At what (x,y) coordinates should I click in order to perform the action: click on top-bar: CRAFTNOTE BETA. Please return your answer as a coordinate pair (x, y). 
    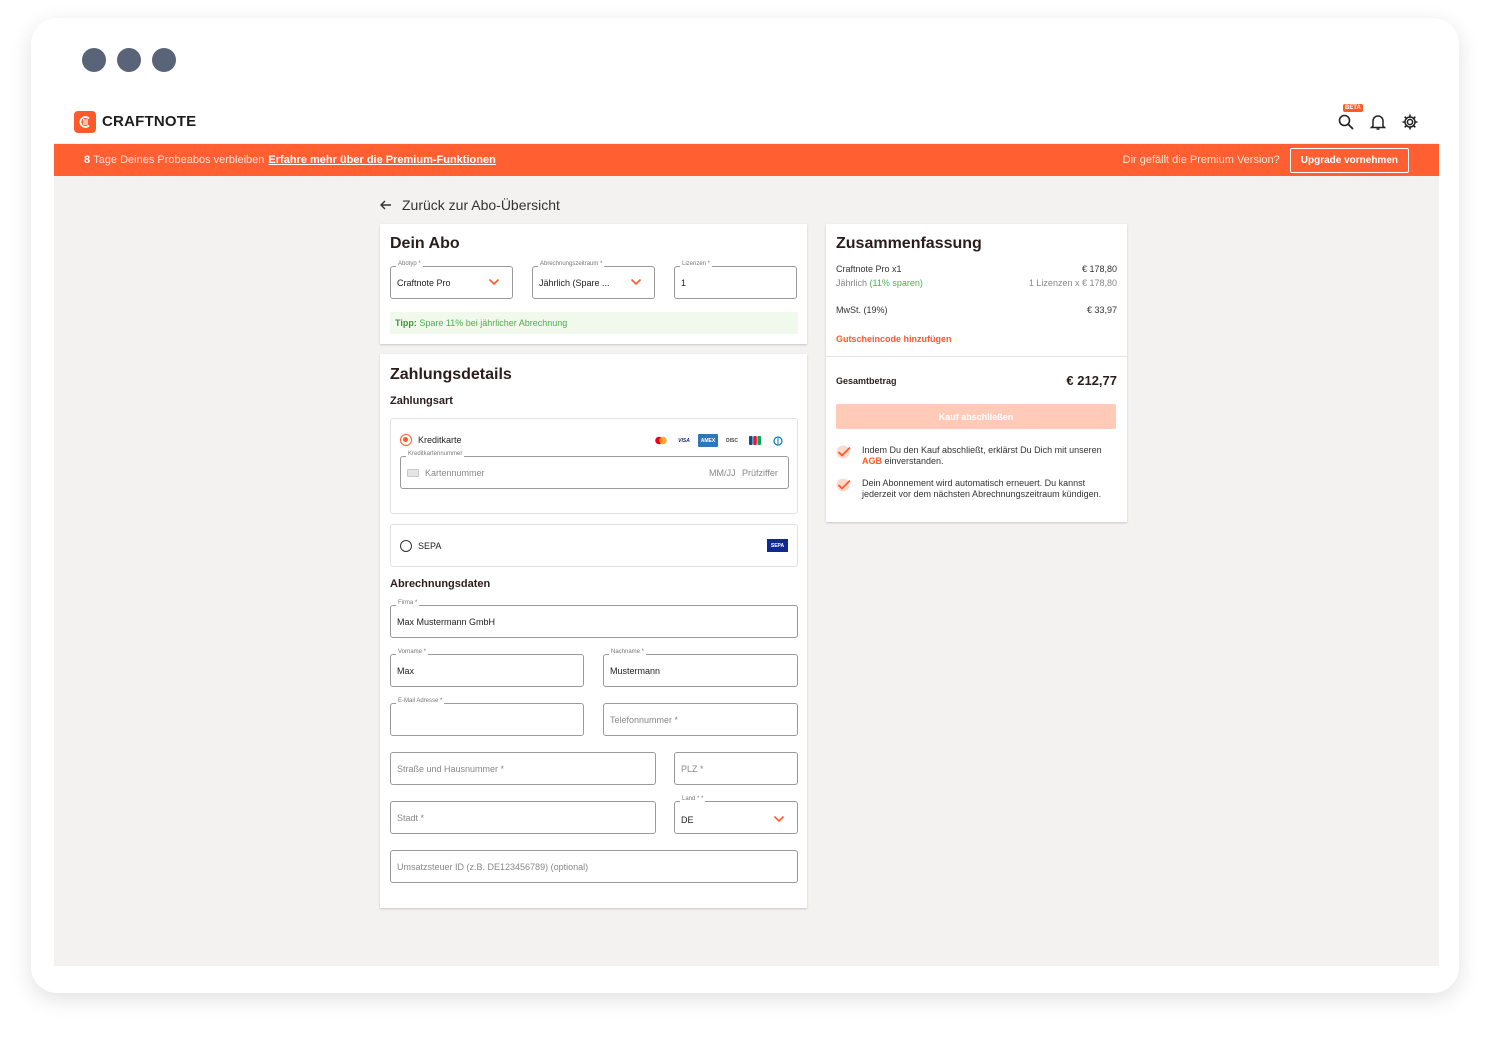
    Looking at the image, I should click on (746, 122).